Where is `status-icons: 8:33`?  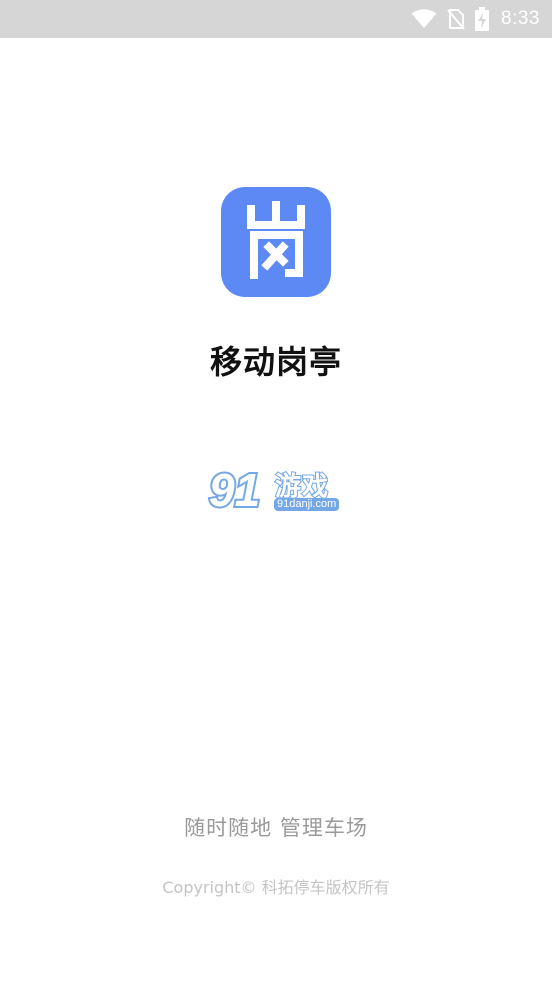
status-icons: 8:33 is located at coordinates (475, 19).